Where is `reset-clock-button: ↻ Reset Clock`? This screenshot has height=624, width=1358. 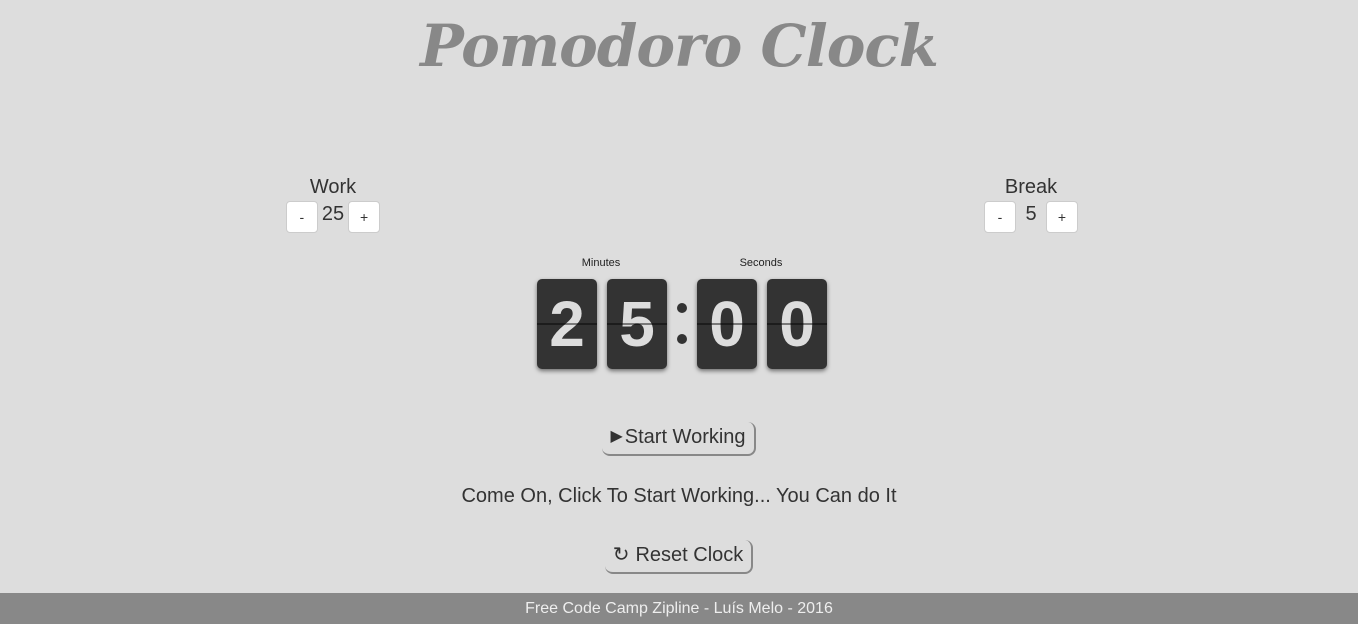
reset-clock-button: ↻ Reset Clock is located at coordinates (679, 557).